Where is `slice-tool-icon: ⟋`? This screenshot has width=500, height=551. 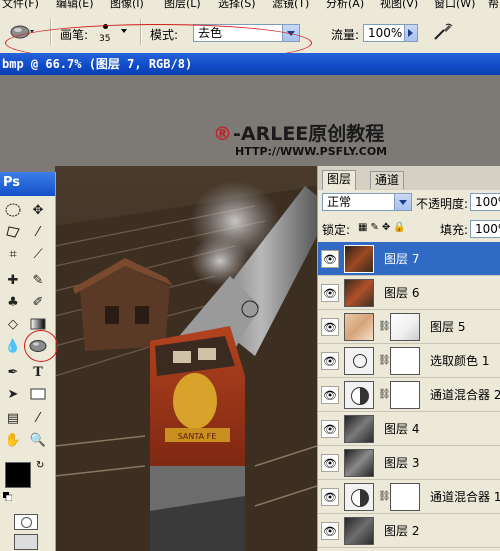 slice-tool-icon: ⟋ is located at coordinates (38, 254).